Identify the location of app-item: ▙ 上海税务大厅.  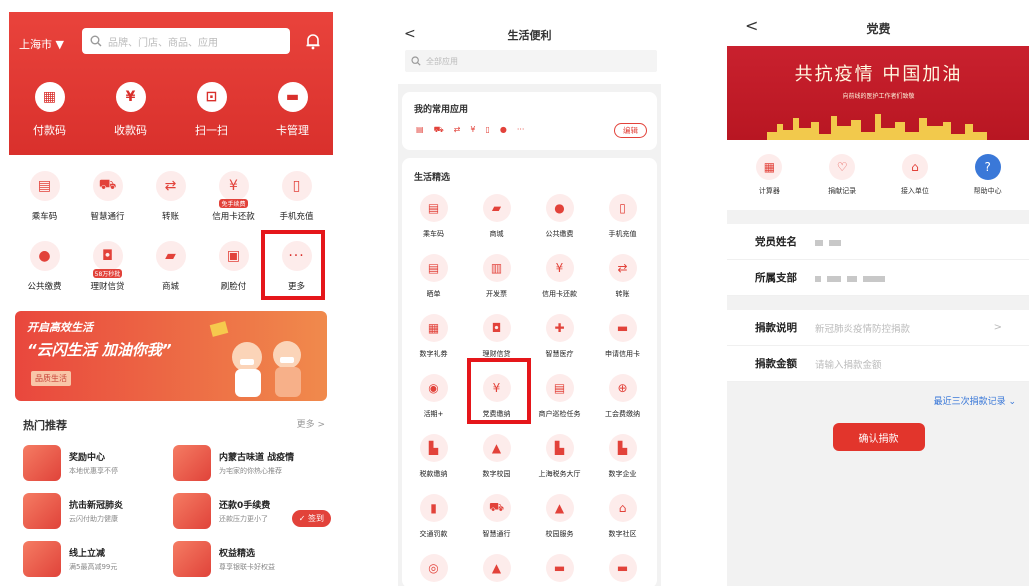
(559, 464).